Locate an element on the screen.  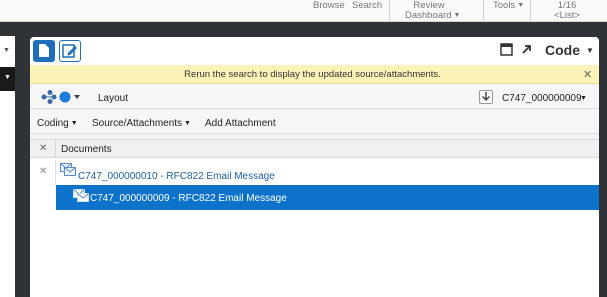
edit-document-button is located at coordinates (70, 51).